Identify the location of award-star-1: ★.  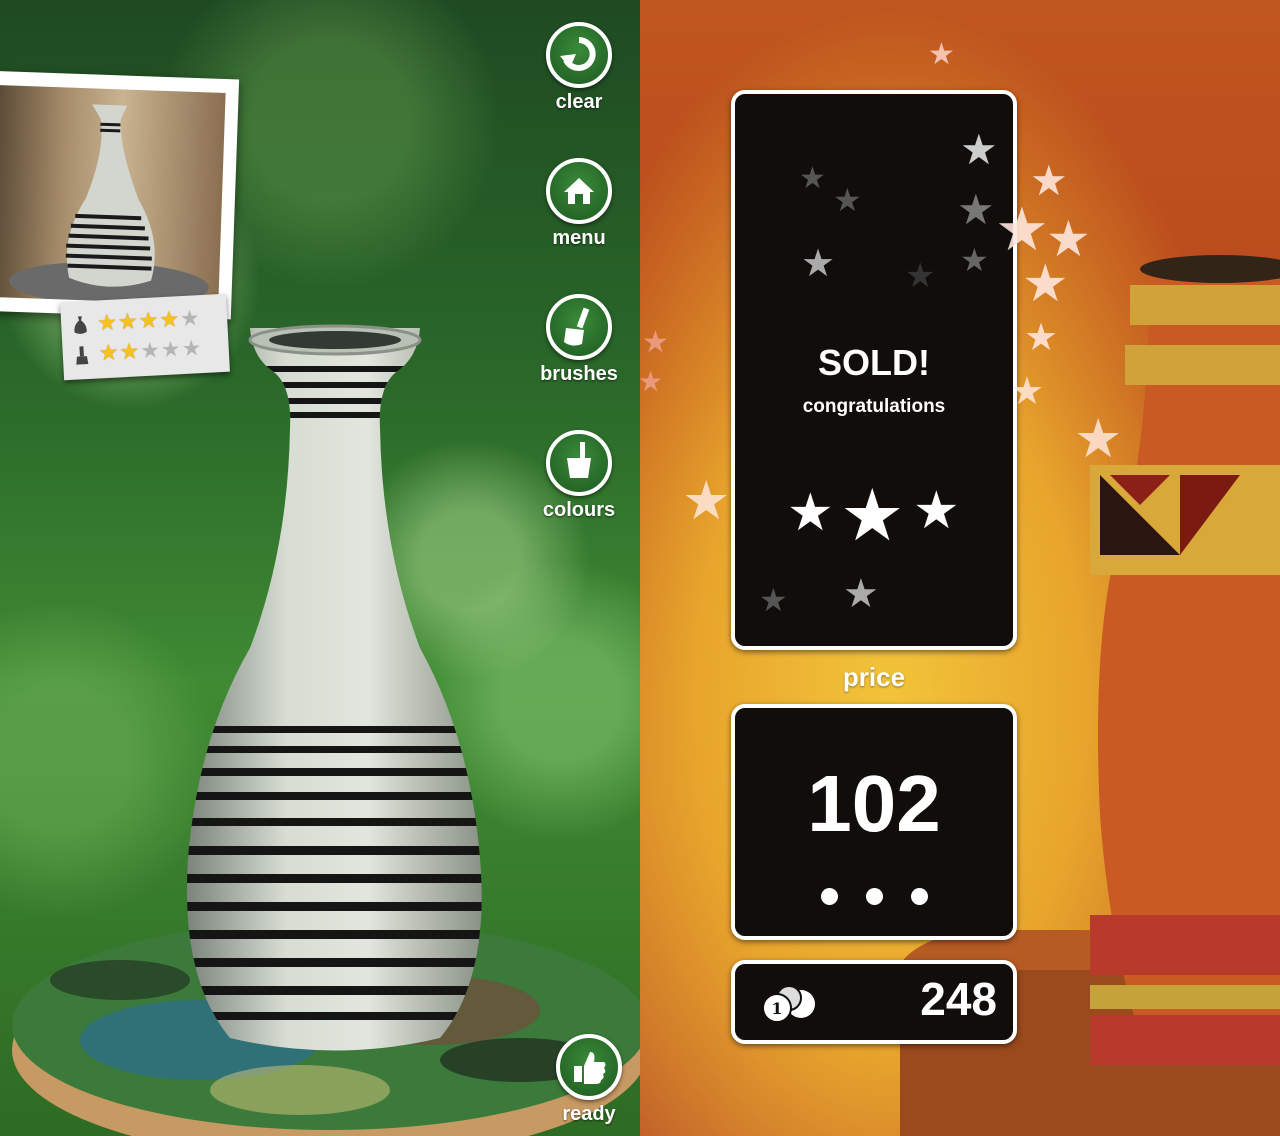
(810, 513).